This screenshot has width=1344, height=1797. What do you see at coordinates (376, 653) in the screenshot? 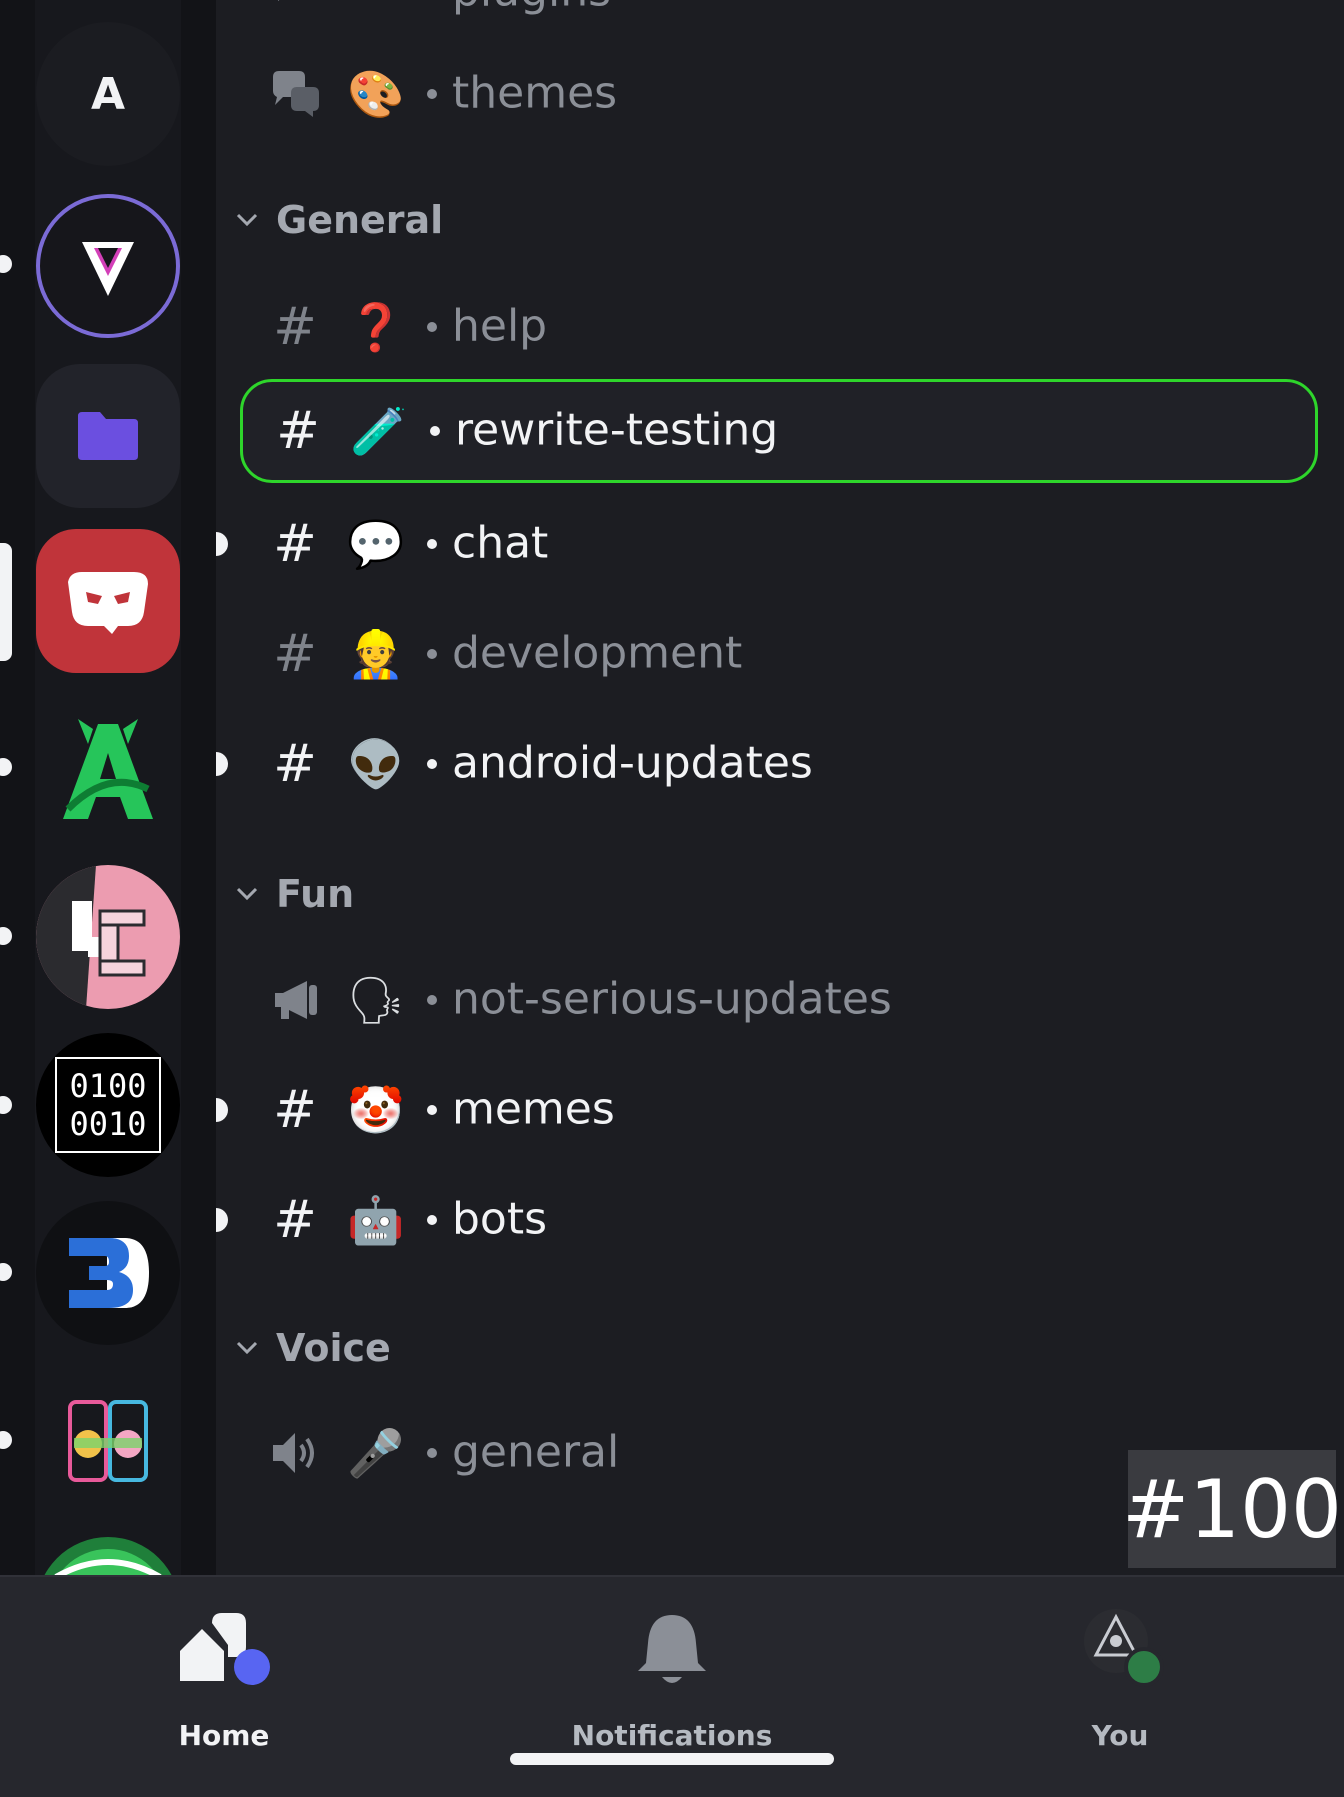
I see `construction-worker-emoji: 👷` at bounding box center [376, 653].